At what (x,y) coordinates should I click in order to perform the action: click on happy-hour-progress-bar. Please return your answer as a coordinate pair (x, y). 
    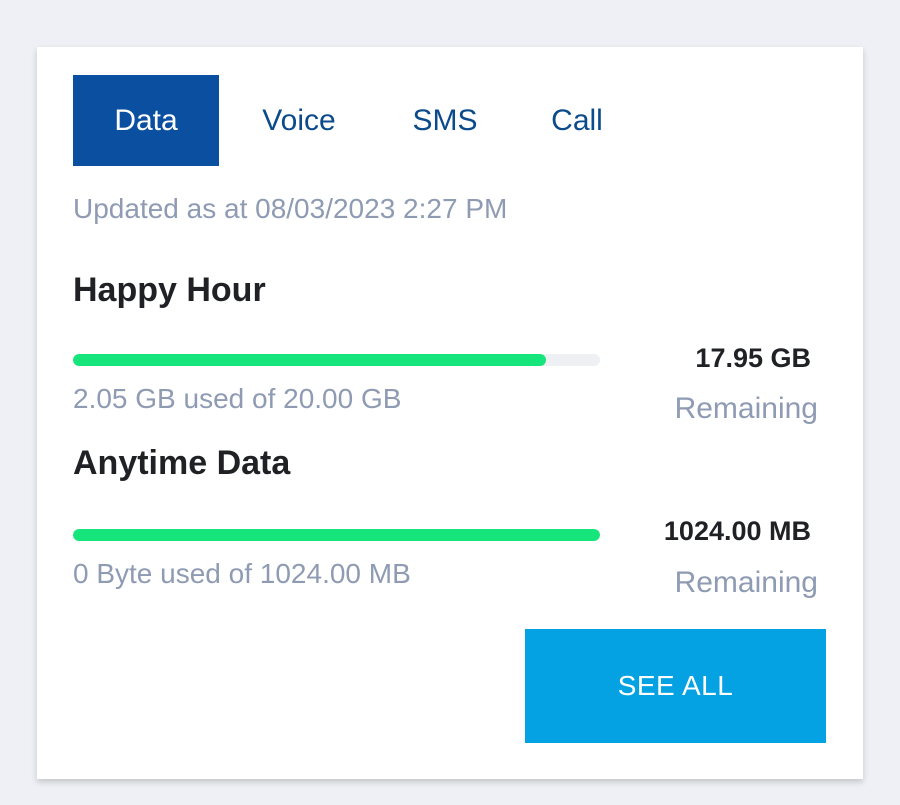
    Looking at the image, I should click on (336, 360).